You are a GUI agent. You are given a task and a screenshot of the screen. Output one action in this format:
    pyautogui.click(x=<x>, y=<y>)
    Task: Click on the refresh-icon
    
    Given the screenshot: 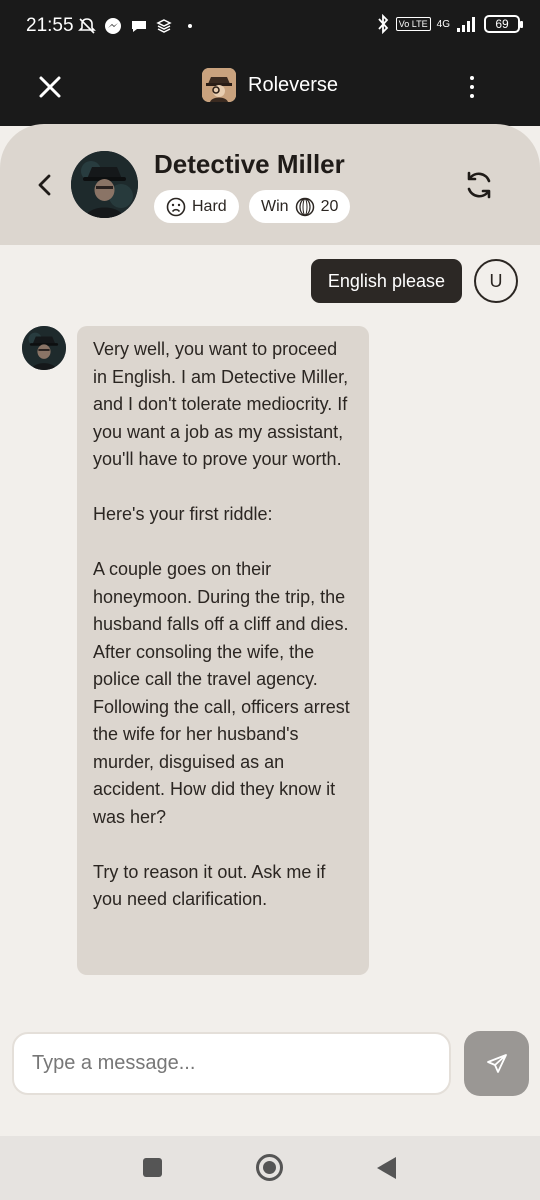 What is the action you would take?
    pyautogui.click(x=479, y=185)
    